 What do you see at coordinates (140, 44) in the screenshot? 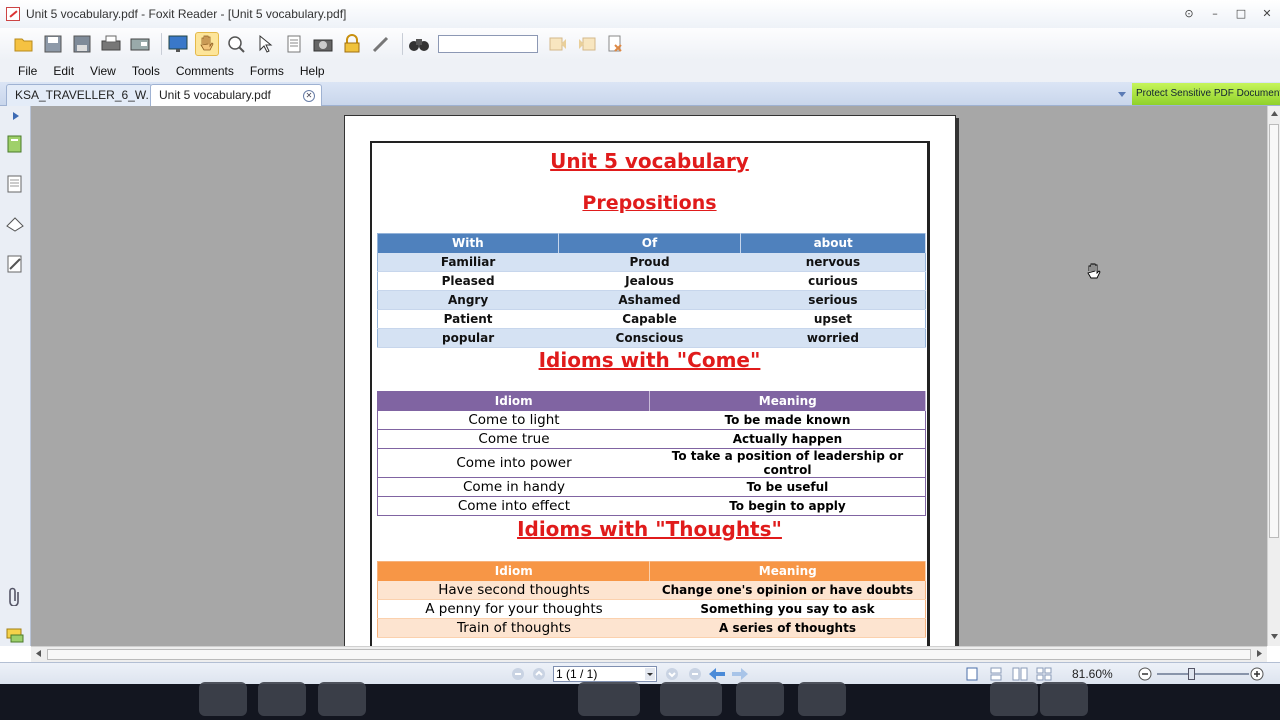
I see `print-preview-icon` at bounding box center [140, 44].